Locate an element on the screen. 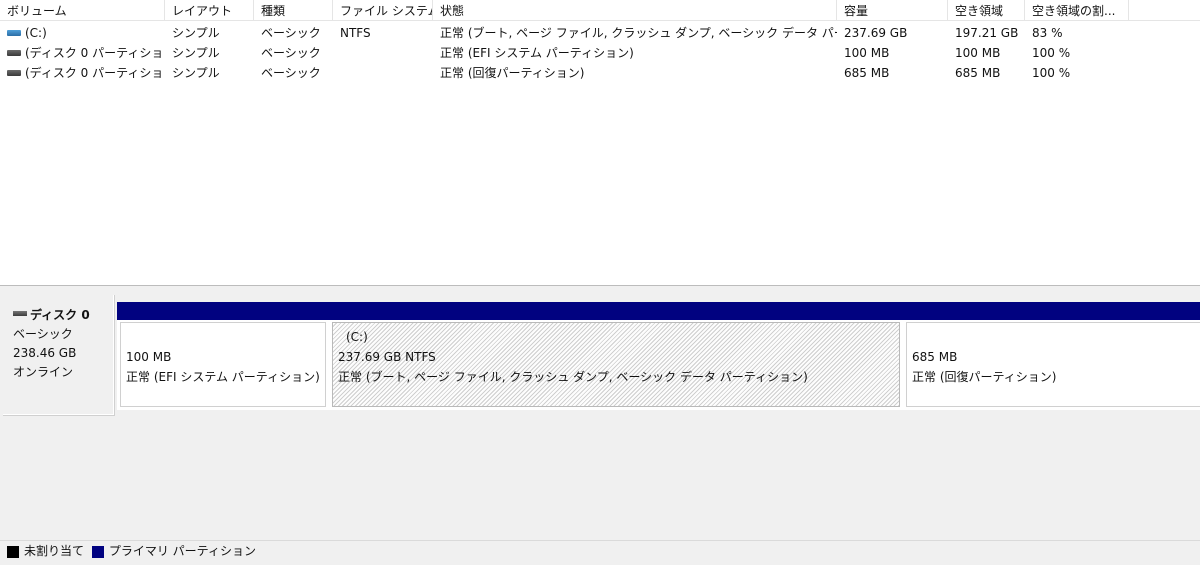 The width and height of the screenshot is (1200, 565). legend-item-unallocated: 未割り当て is located at coordinates (45, 551).